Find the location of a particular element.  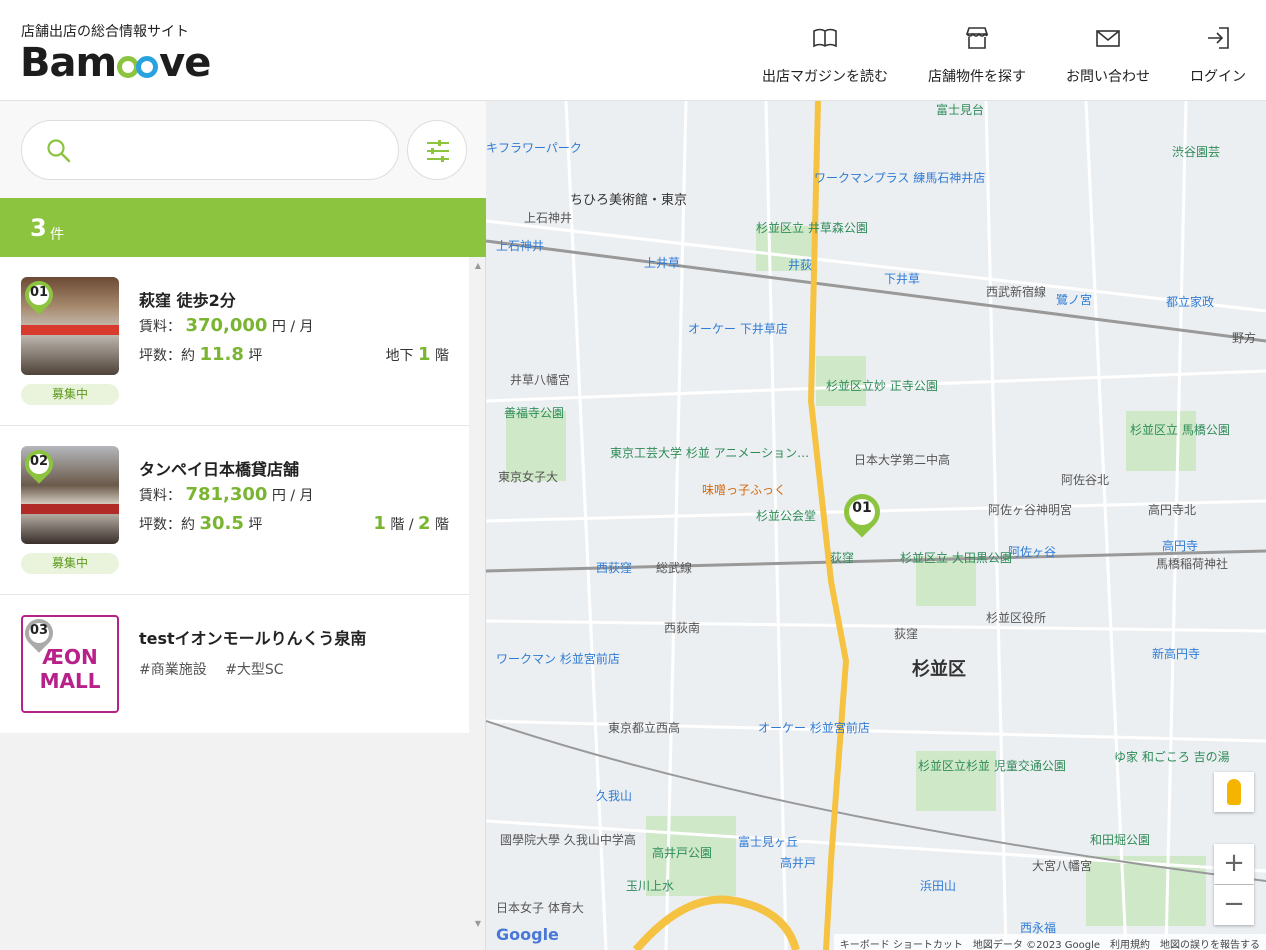

logo-prefix: Bam is located at coordinates (68, 63).